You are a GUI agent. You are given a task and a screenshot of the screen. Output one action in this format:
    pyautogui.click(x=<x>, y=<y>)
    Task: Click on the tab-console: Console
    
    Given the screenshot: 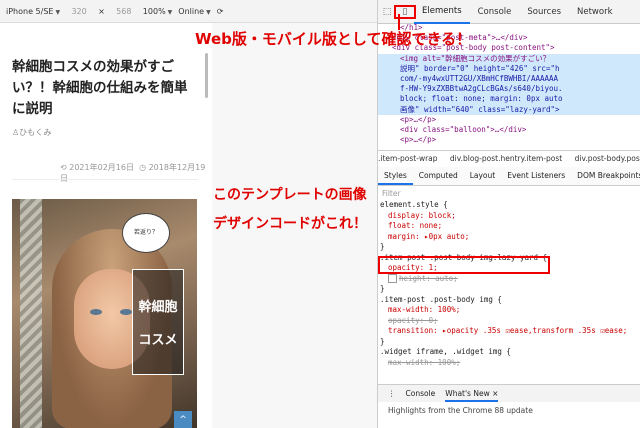 What is the action you would take?
    pyautogui.click(x=495, y=12)
    